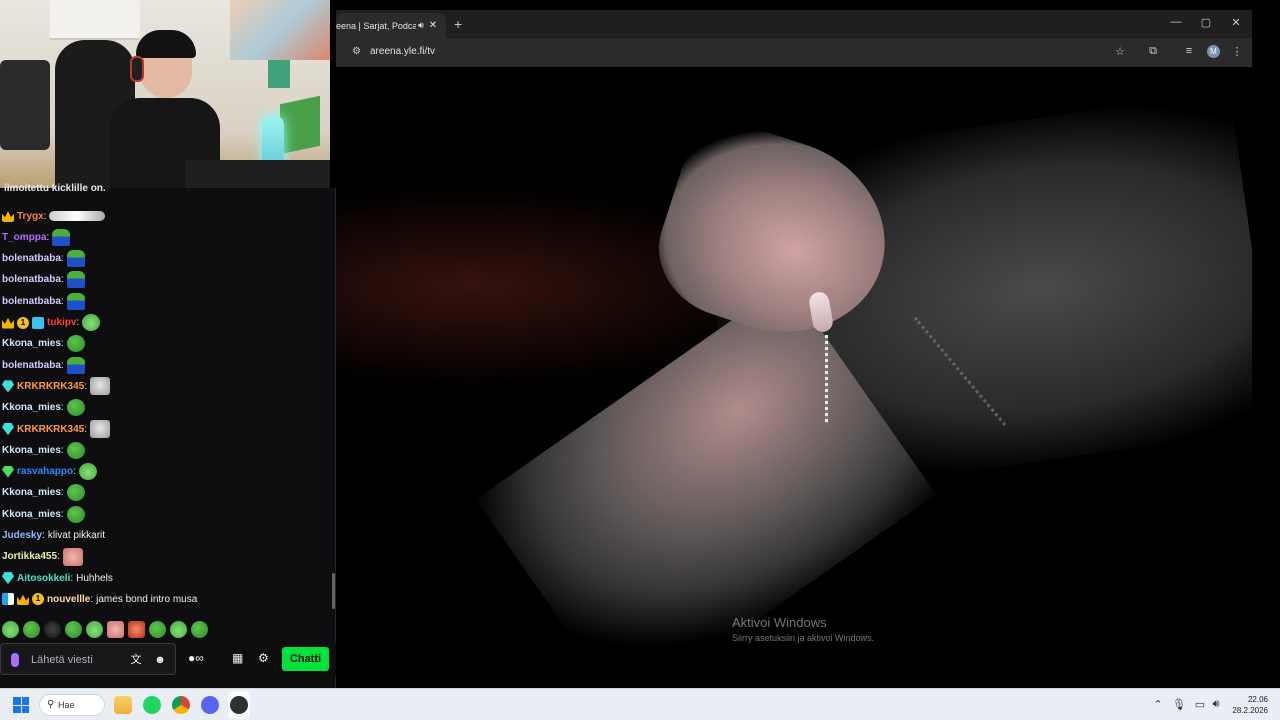 The width and height of the screenshot is (1280, 720). Describe the element at coordinates (1153, 51) in the screenshot. I see `extensions-icon: ⧉` at that location.